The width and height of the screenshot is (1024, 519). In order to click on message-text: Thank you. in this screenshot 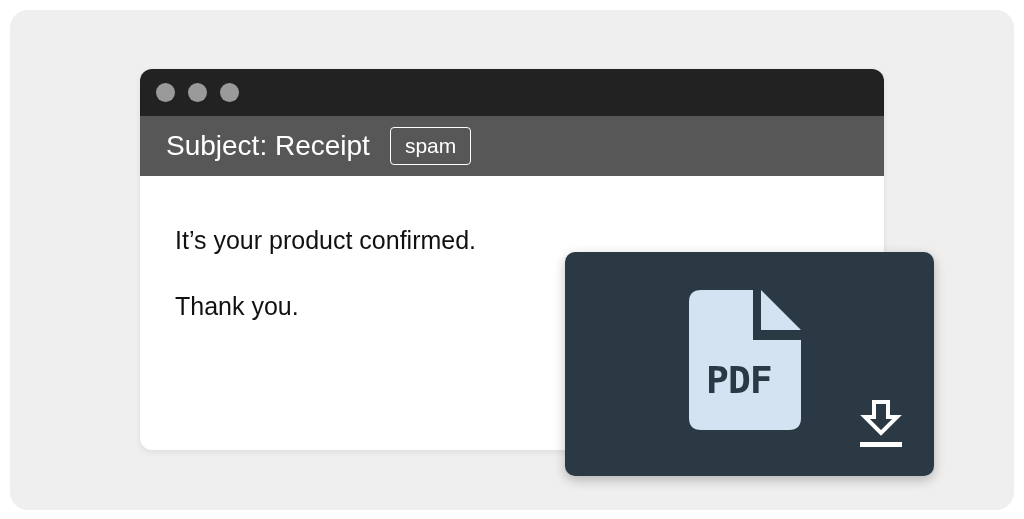, I will do `click(237, 306)`.